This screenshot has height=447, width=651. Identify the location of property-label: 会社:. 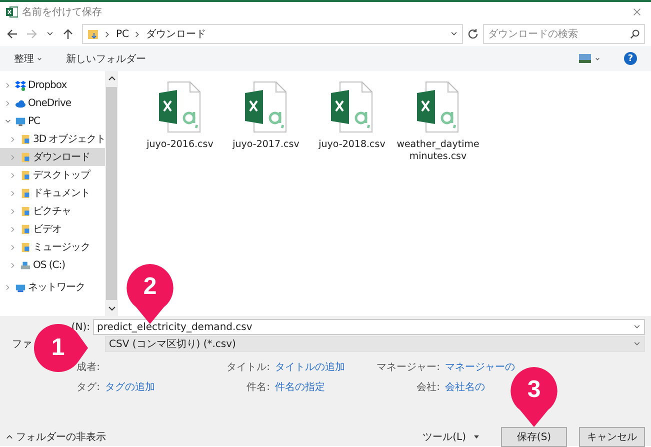
(428, 387).